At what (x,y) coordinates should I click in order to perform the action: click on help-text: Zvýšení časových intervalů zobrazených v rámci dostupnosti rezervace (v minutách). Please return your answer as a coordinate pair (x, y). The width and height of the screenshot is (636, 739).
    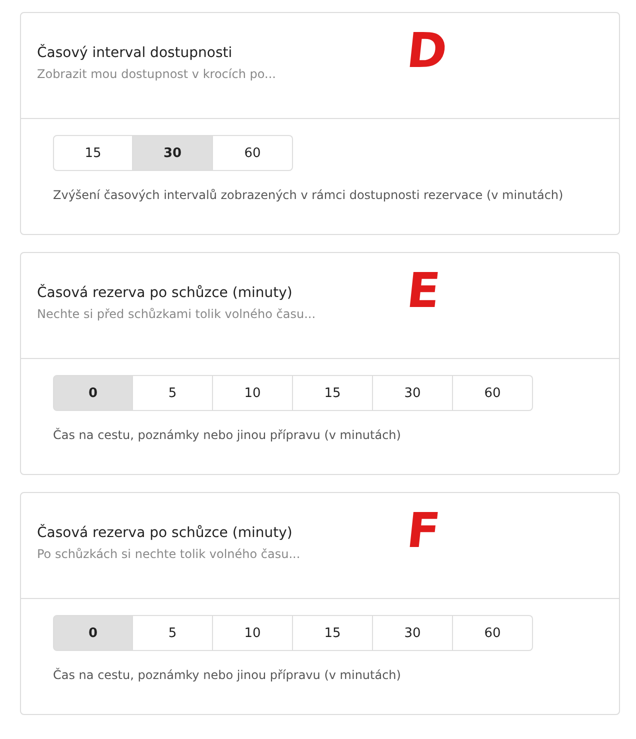
    Looking at the image, I should click on (308, 195).